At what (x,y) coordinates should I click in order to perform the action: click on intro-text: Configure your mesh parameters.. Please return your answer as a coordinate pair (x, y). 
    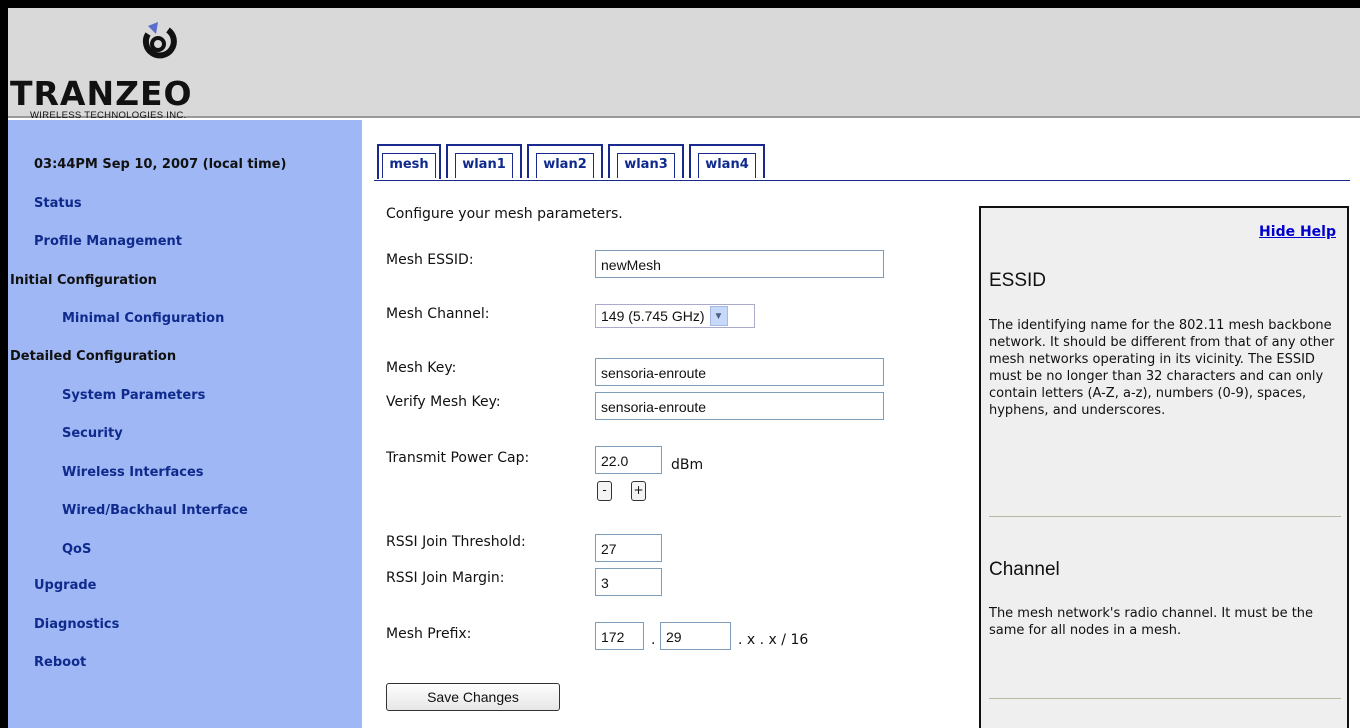
    Looking at the image, I should click on (504, 214).